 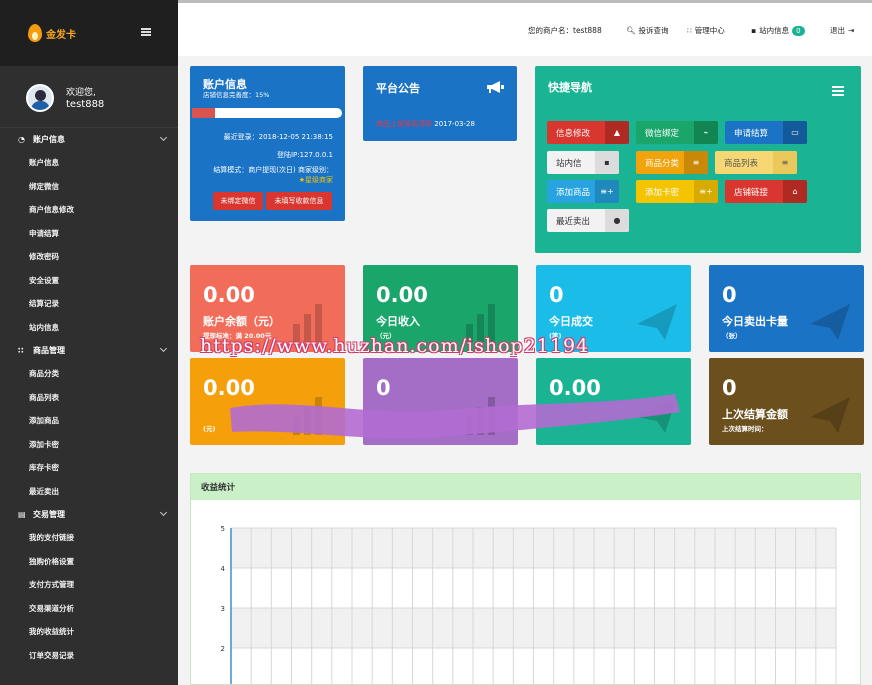 I want to click on platform-notice-title: 平台公告, so click(x=398, y=88).